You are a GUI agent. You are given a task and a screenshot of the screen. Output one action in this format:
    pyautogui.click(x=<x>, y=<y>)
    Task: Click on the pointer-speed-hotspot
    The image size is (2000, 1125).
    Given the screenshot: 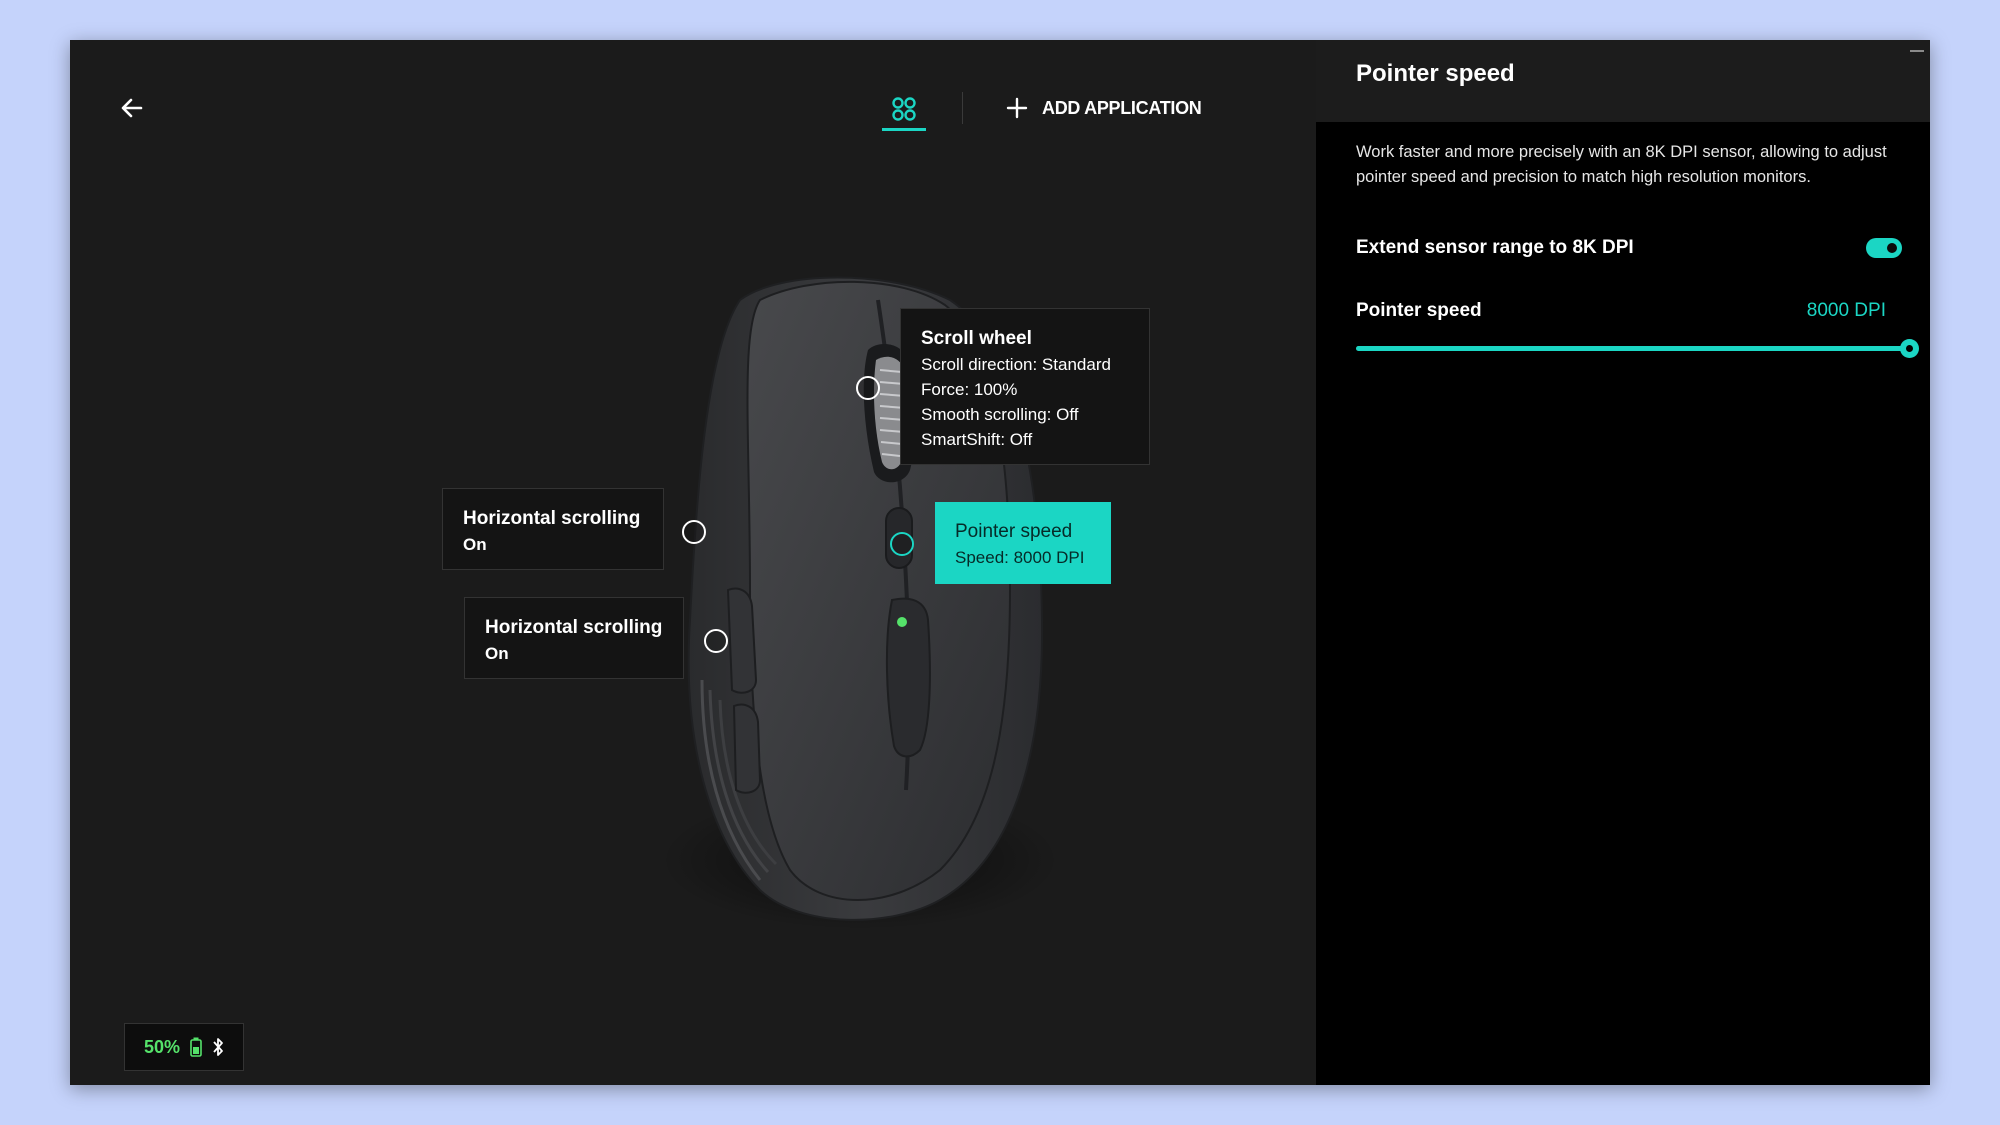 What is the action you would take?
    pyautogui.click(x=902, y=544)
    